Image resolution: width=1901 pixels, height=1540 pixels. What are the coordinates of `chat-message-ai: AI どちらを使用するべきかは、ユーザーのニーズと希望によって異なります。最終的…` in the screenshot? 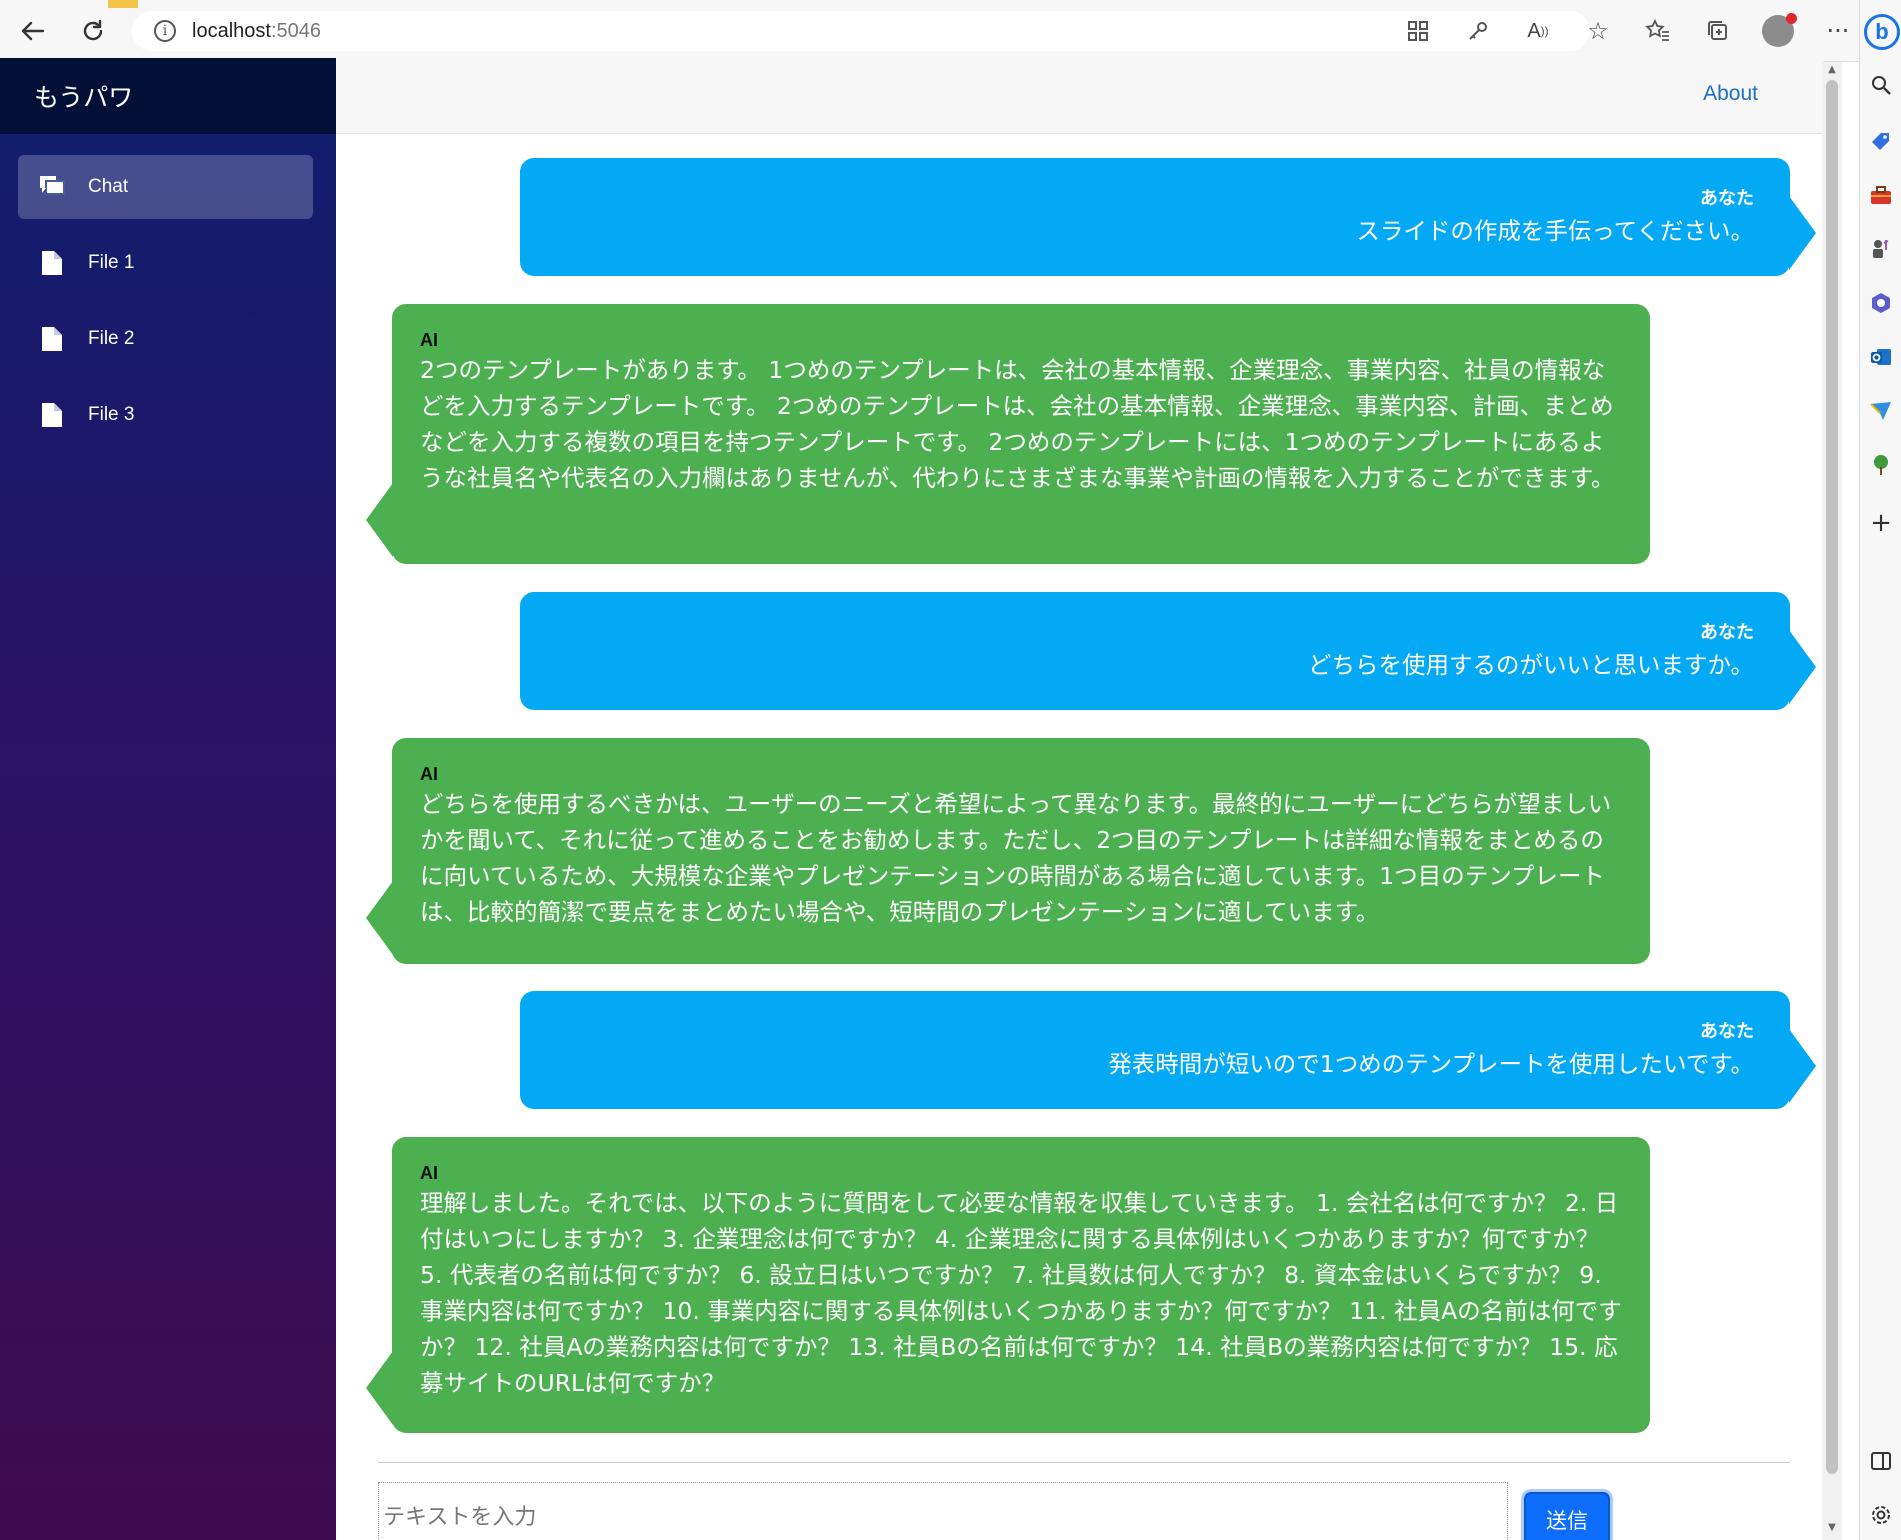 It's located at (1008, 851).